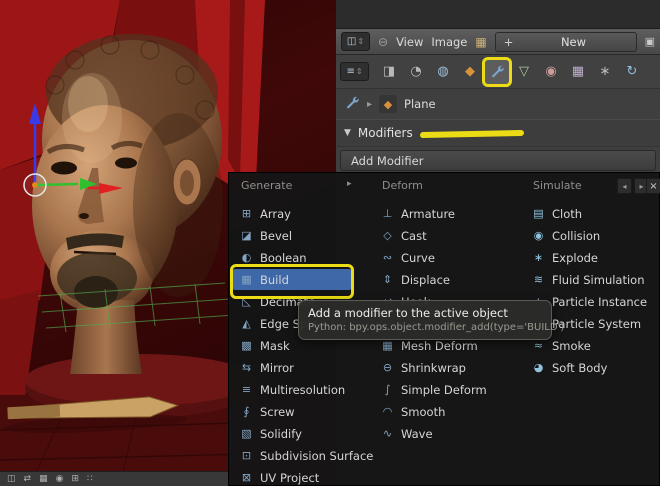 The width and height of the screenshot is (660, 486). Describe the element at coordinates (281, 433) in the screenshot. I see `menu-item-label: Solidify` at that location.